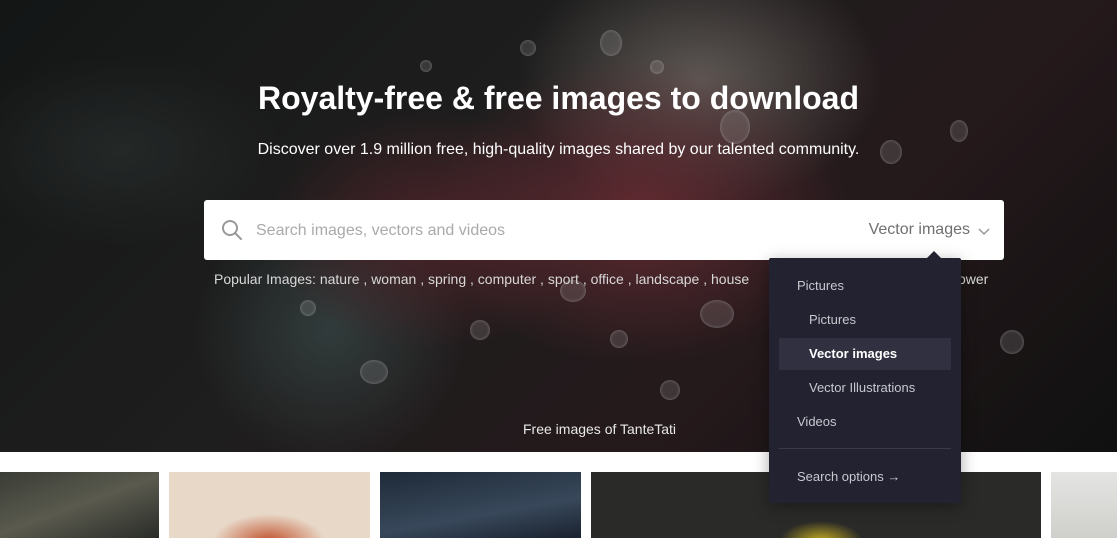 This screenshot has width=1117, height=538. What do you see at coordinates (973, 279) in the screenshot?
I see `popular-searches-tail: ower` at bounding box center [973, 279].